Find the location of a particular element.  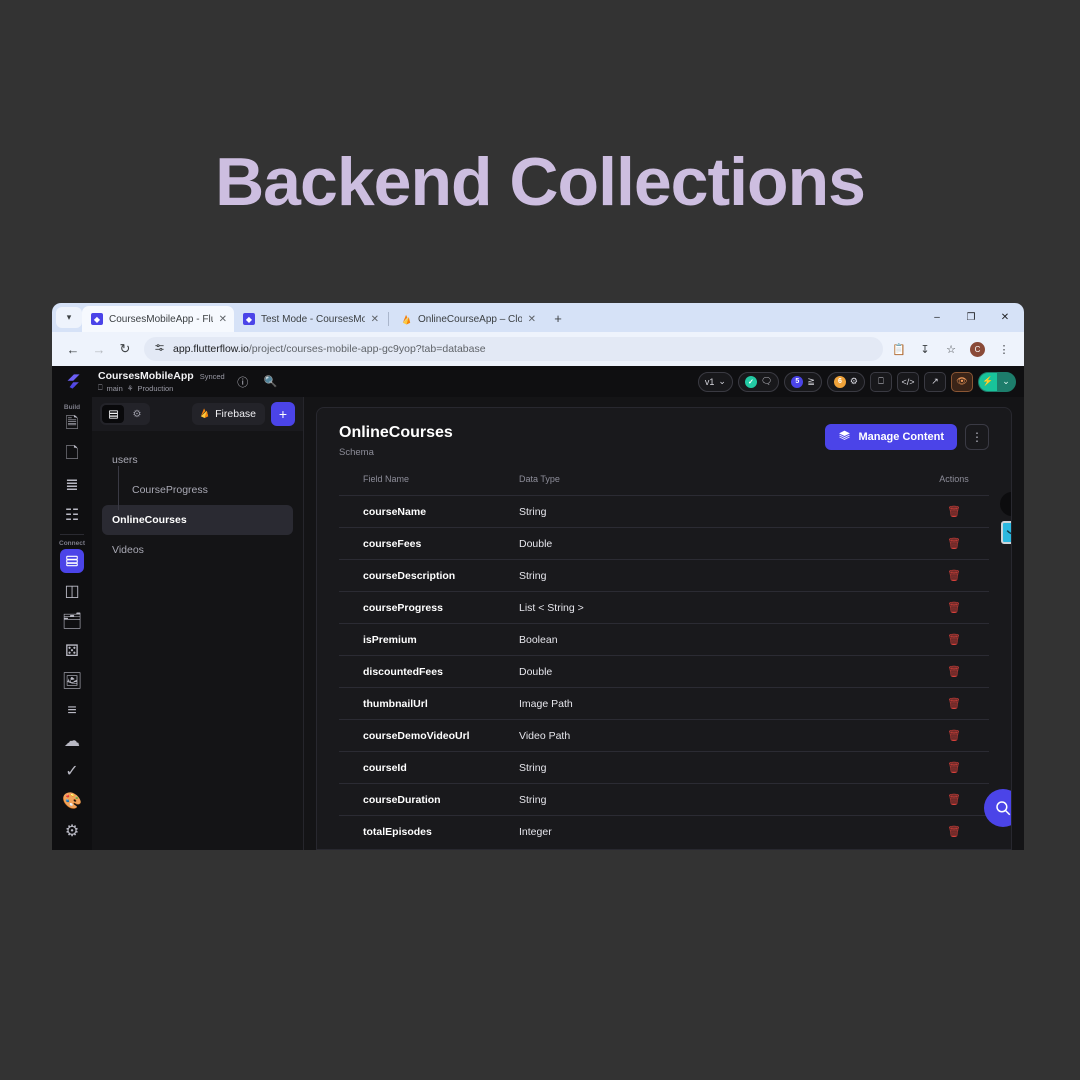

field-name: discountedFees is located at coordinates (429, 671).